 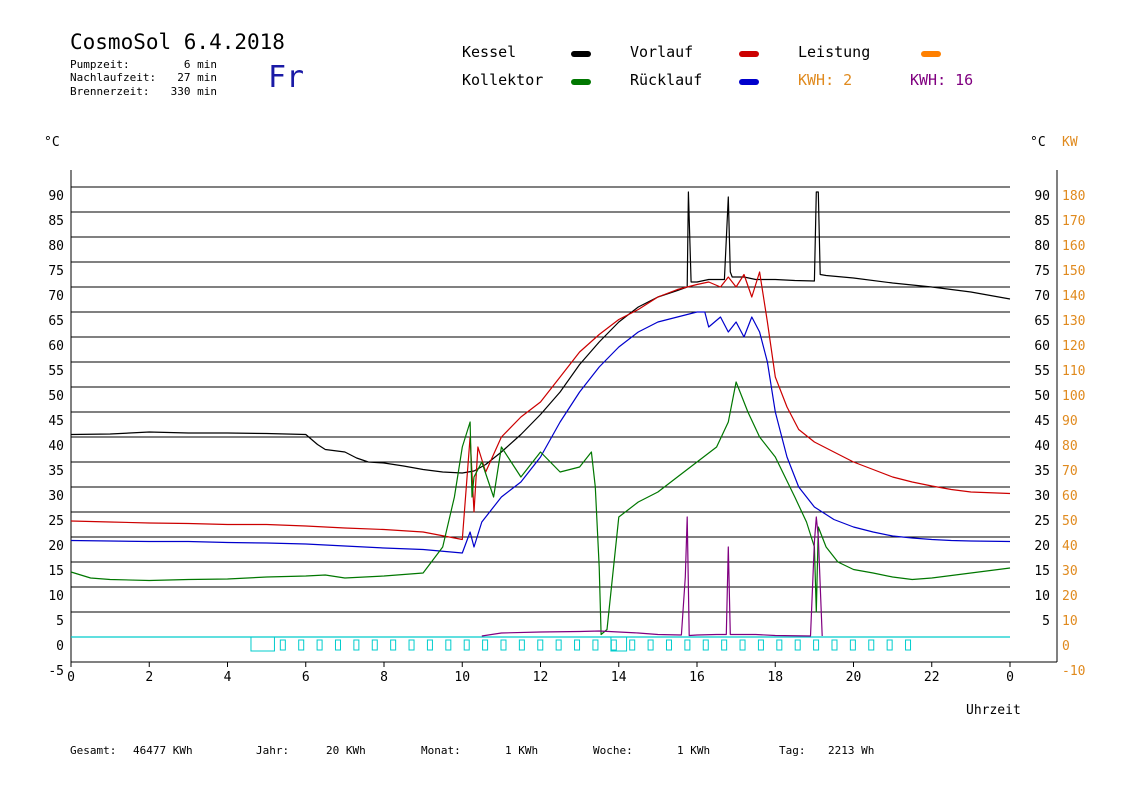 I want to click on y-tick-kw-label: 50, so click(x=1070, y=521).